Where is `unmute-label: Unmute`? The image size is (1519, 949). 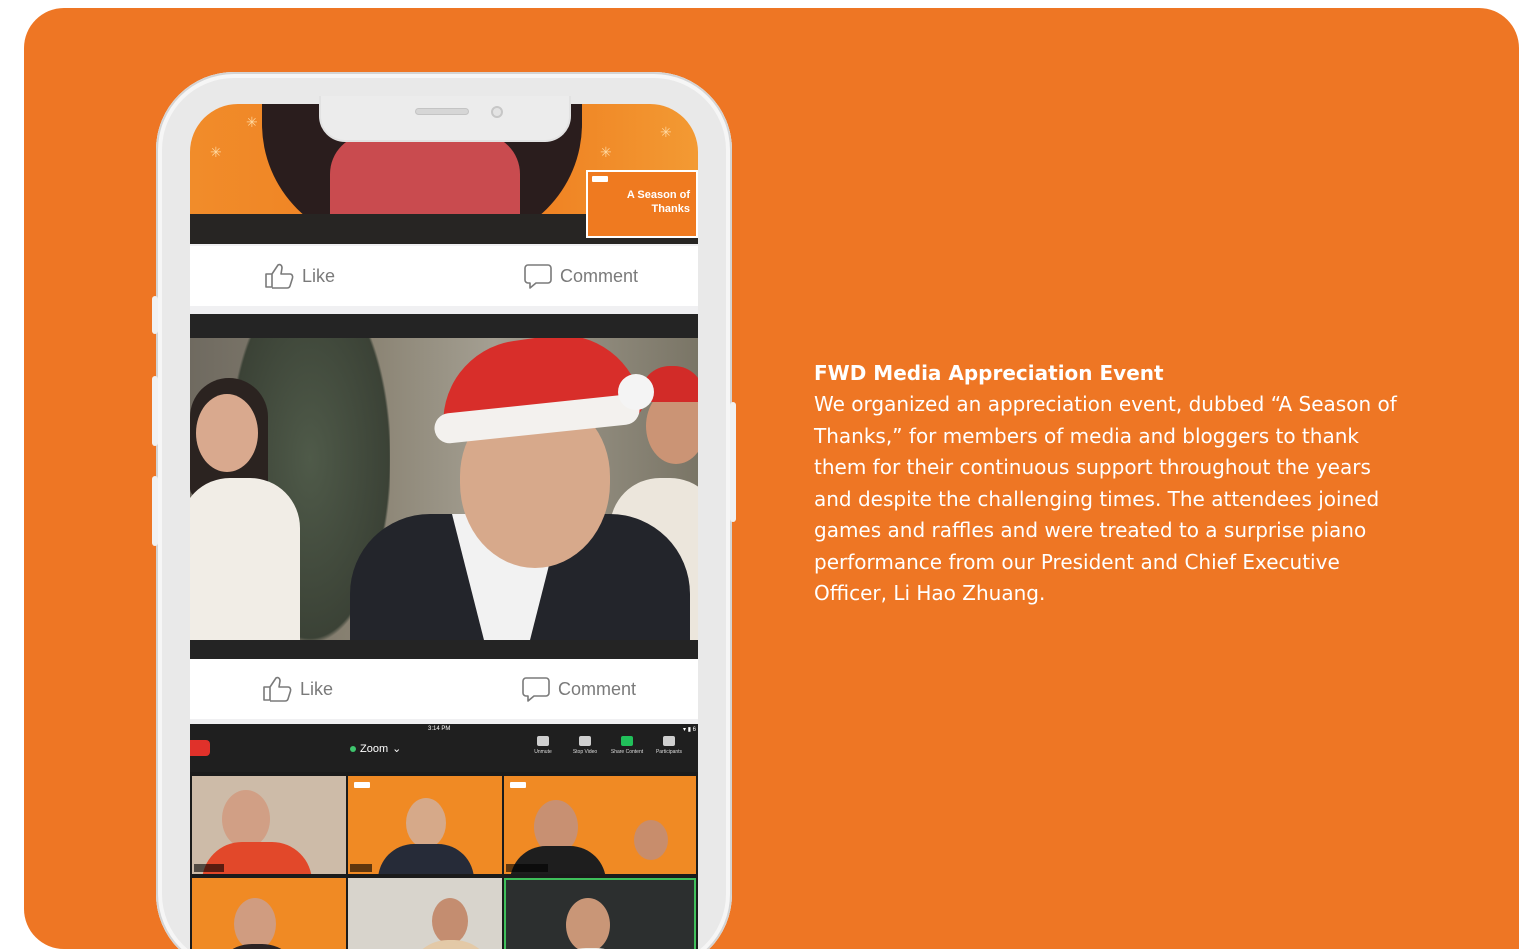
unmute-label: Unmute is located at coordinates (543, 752).